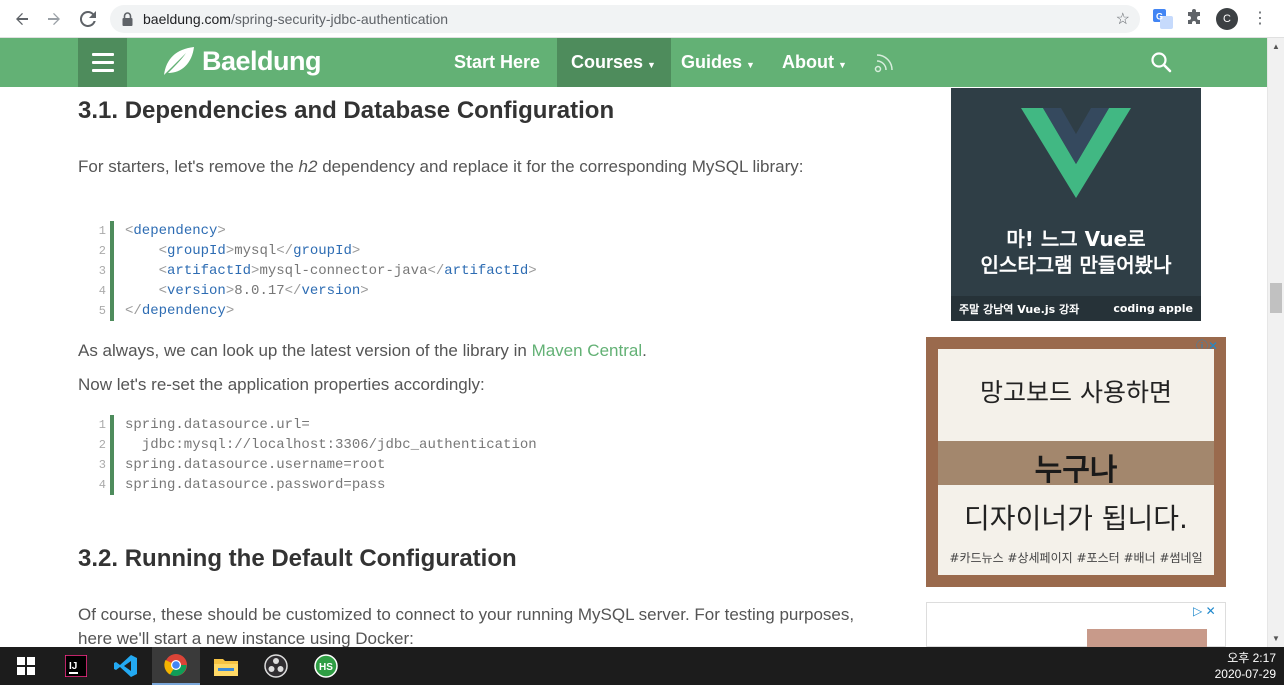  I want to click on vscode-icon, so click(126, 666).